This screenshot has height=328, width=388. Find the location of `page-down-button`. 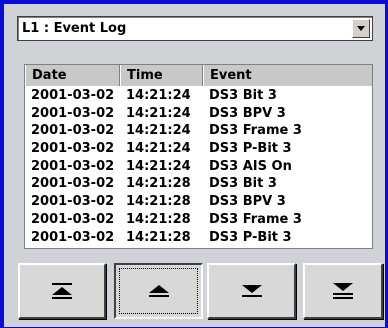

page-down-button is located at coordinates (251, 291).